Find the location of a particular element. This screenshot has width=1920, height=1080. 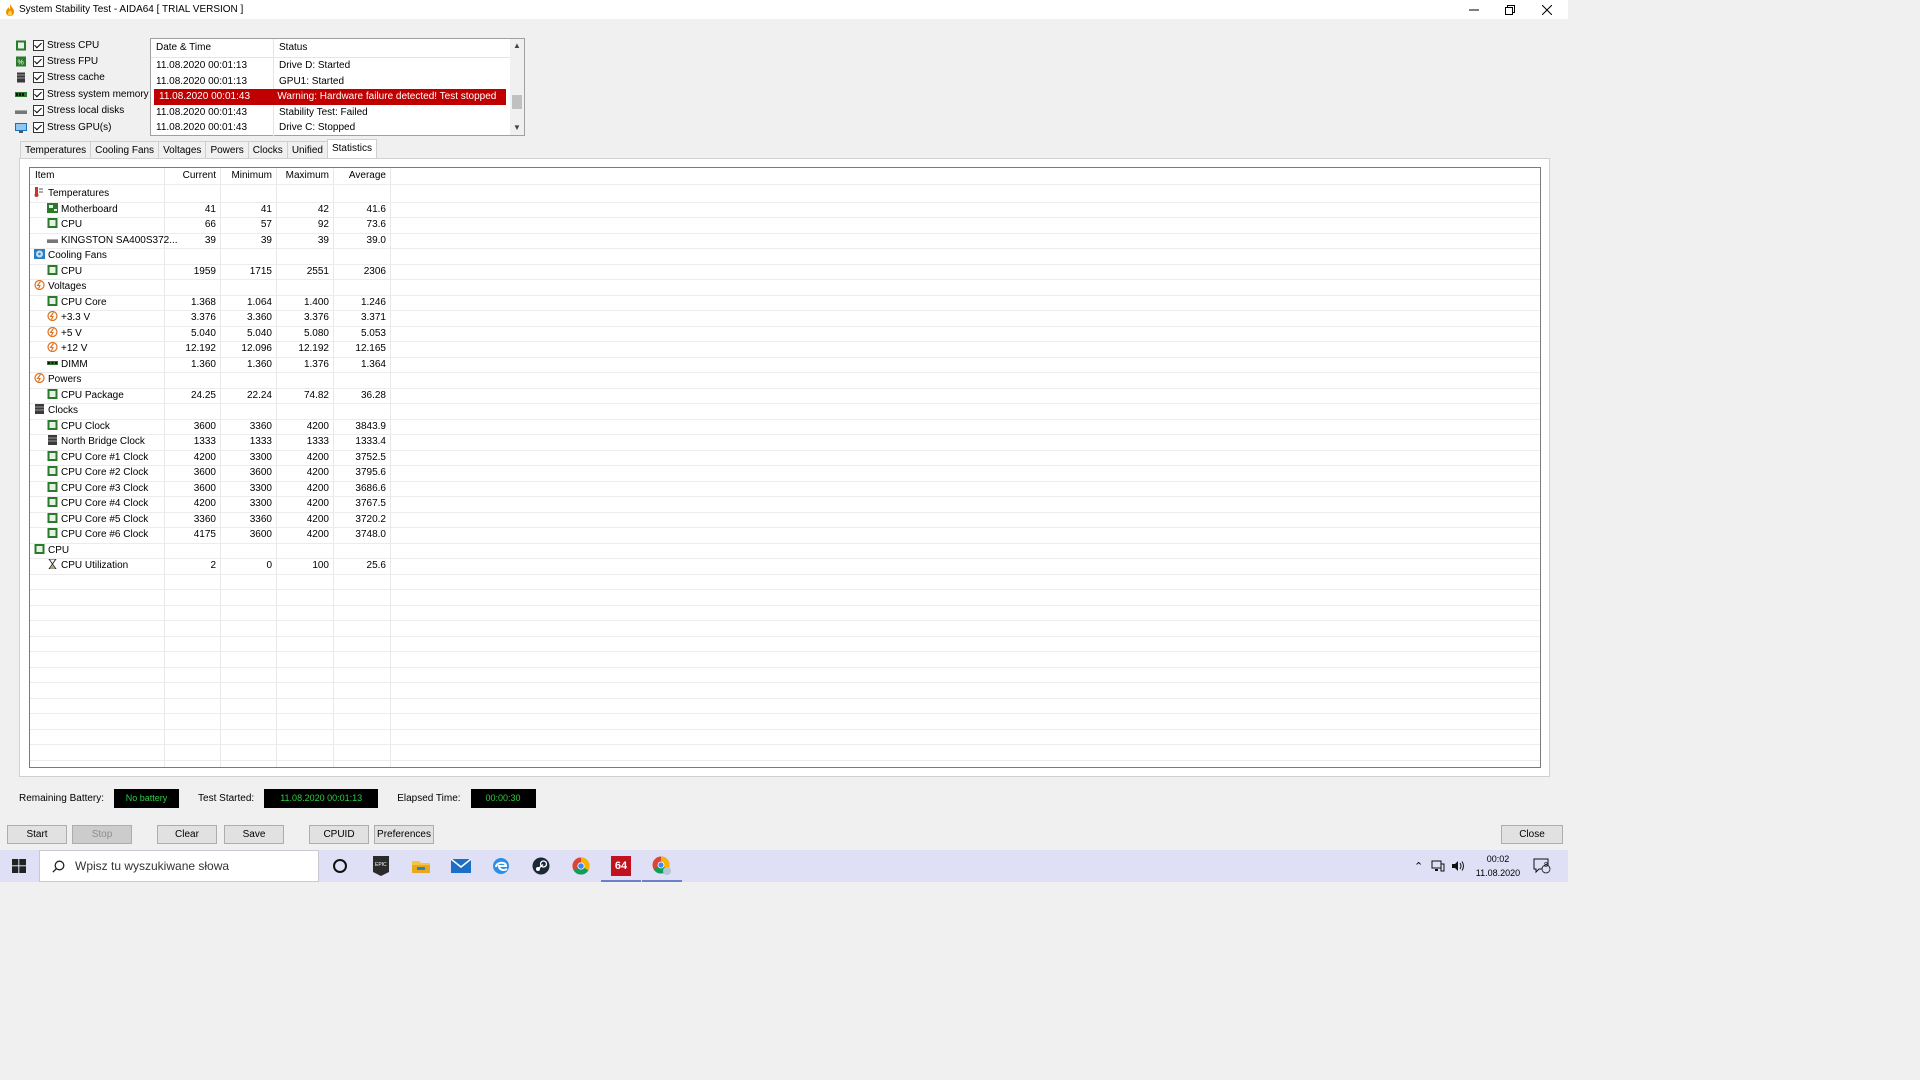

taskbar-search: Wpisz tu wyszukiwane słowa is located at coordinates (179, 866).